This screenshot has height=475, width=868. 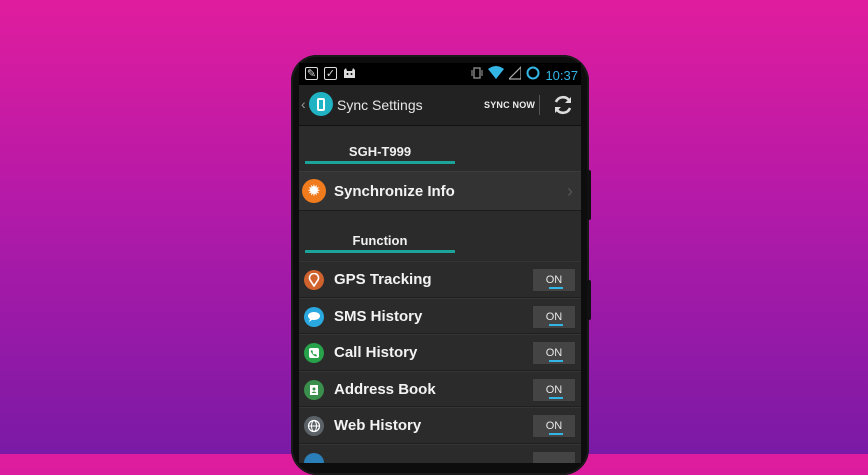 What do you see at coordinates (440, 388) in the screenshot?
I see `list-item-address-book: Address Book ON` at bounding box center [440, 388].